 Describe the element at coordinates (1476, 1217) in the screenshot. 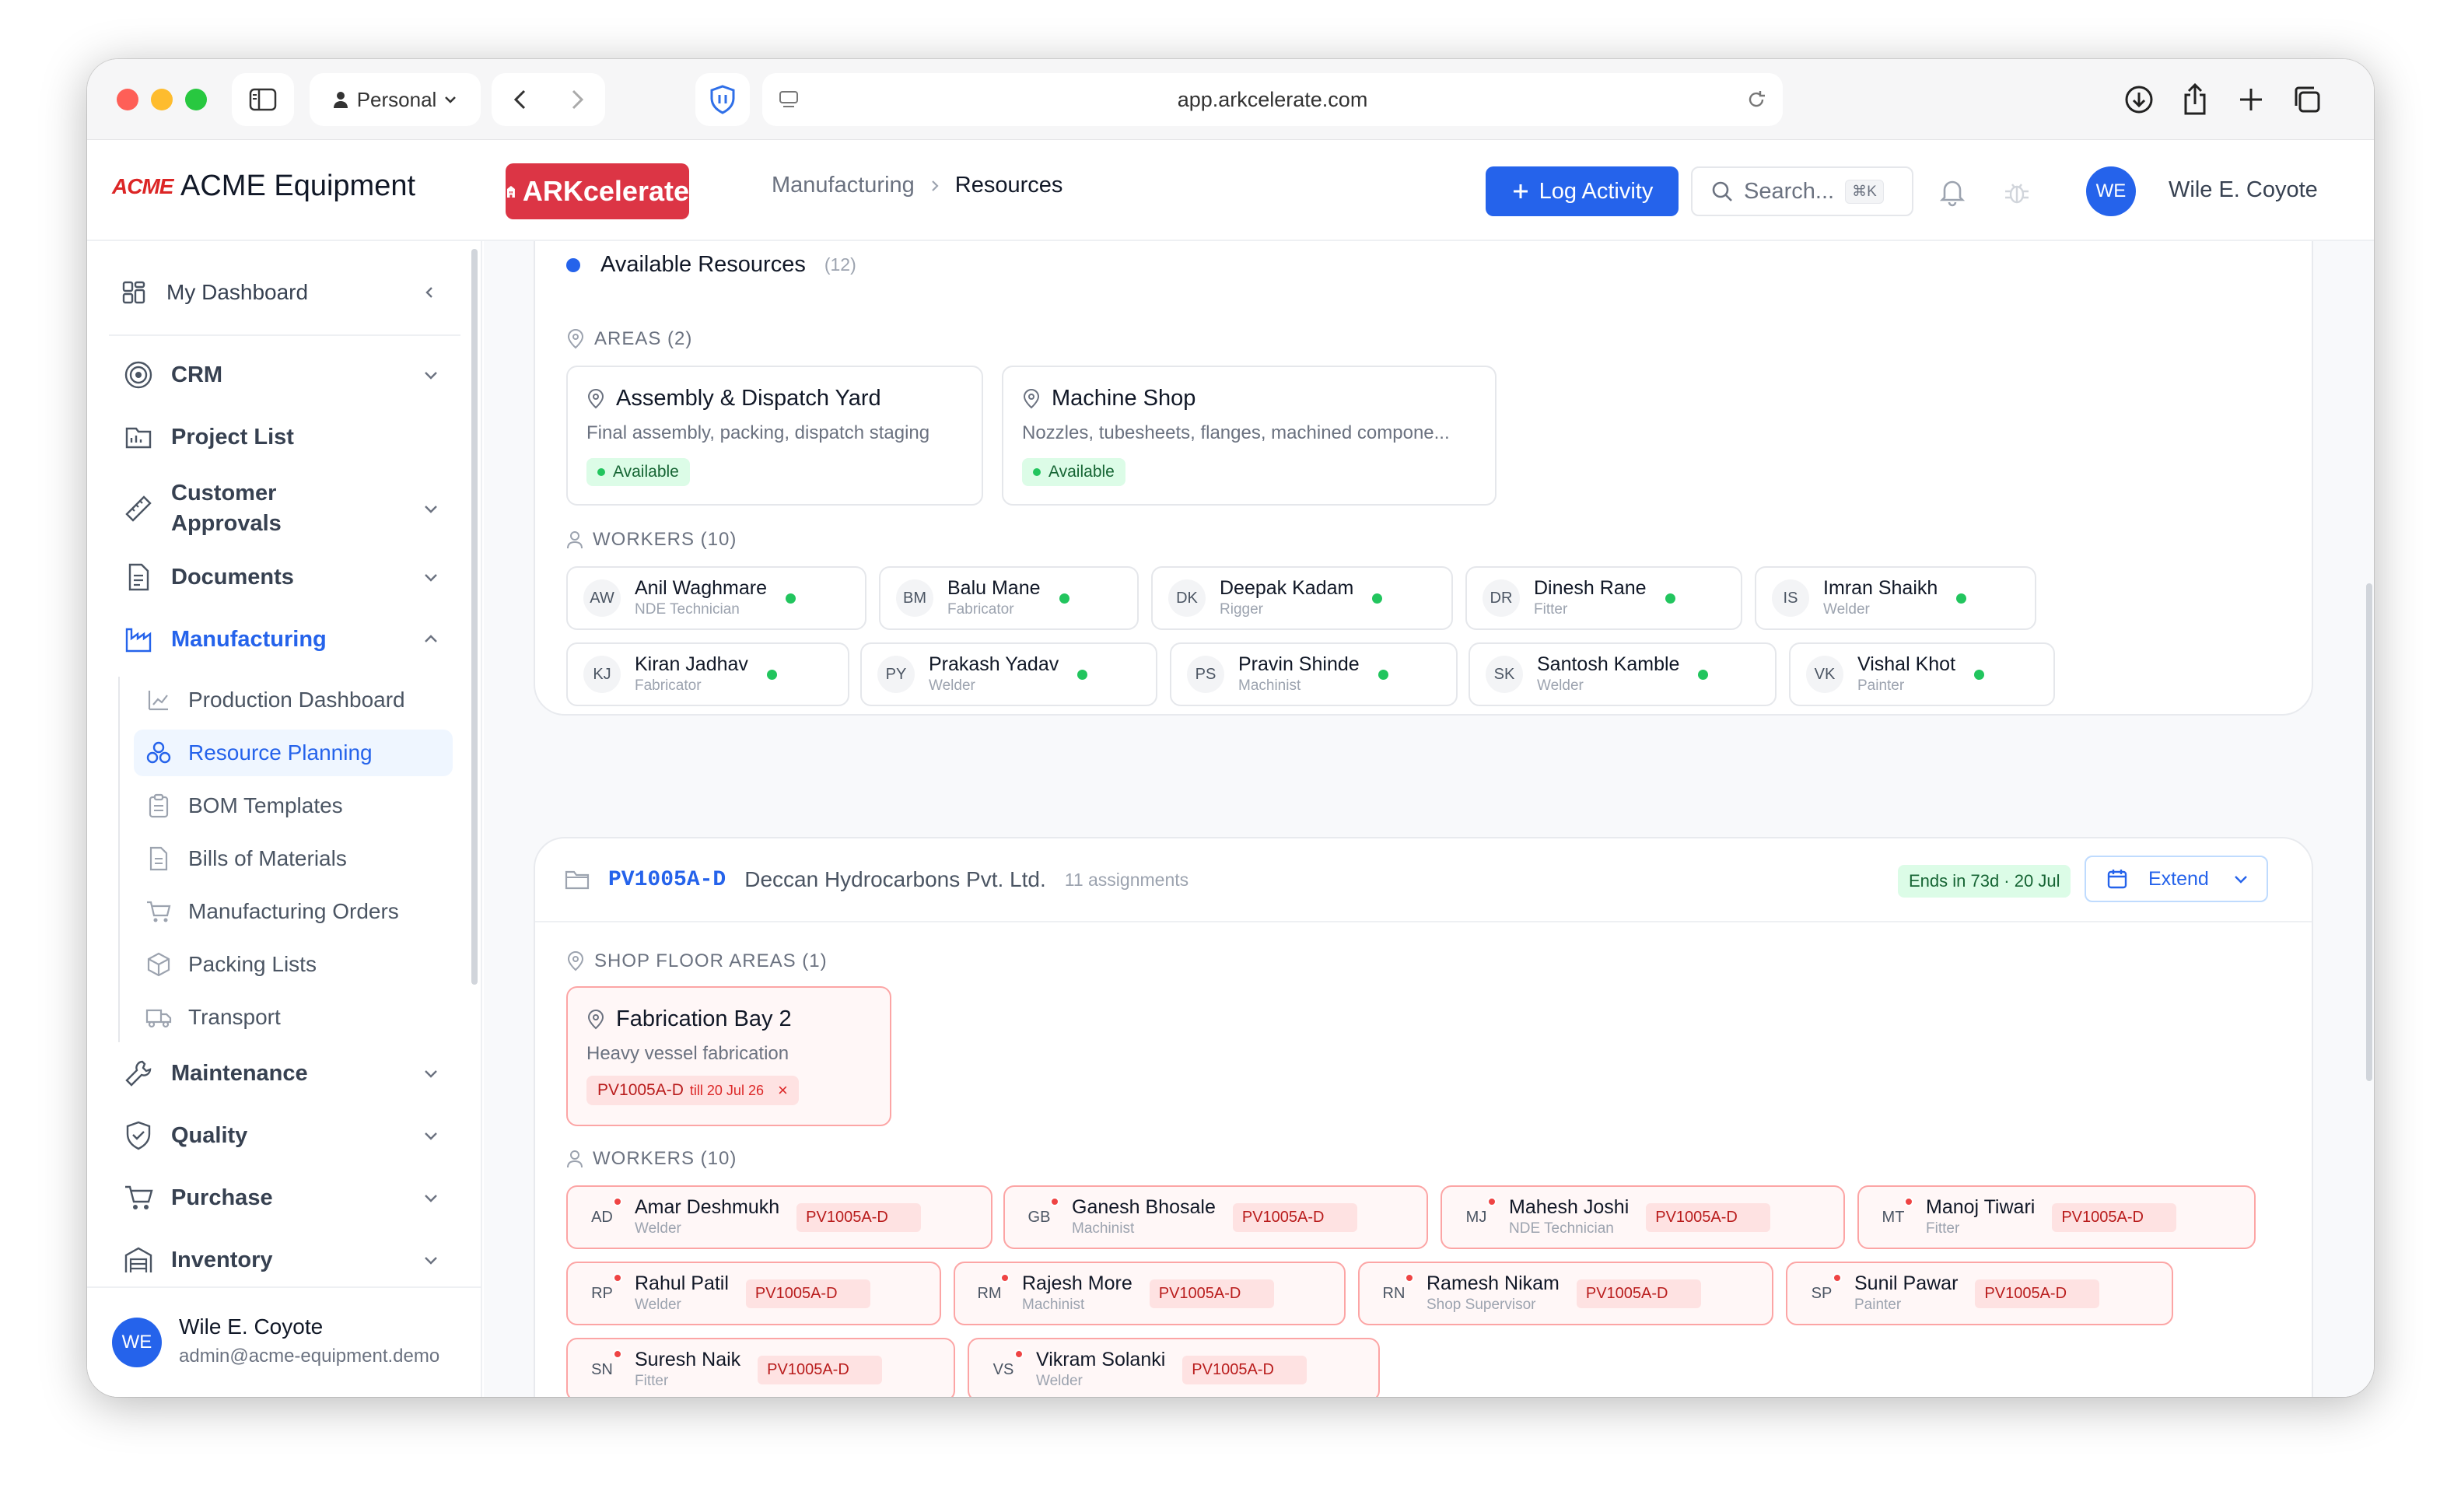

I see `avatar-initials: MJ` at that location.